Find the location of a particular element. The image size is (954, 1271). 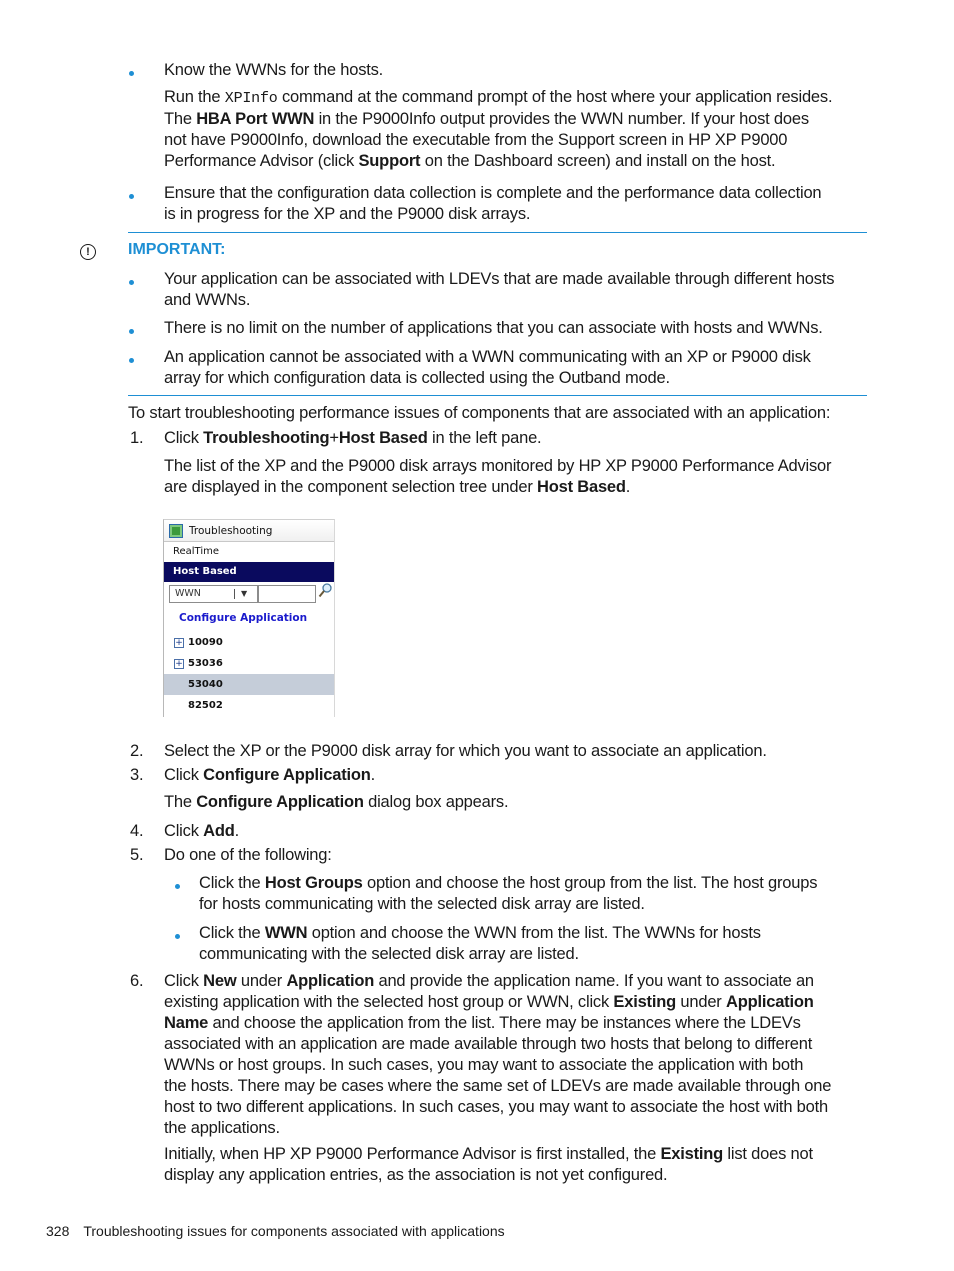

exclamation-circle-icon: ! is located at coordinates (88, 252).